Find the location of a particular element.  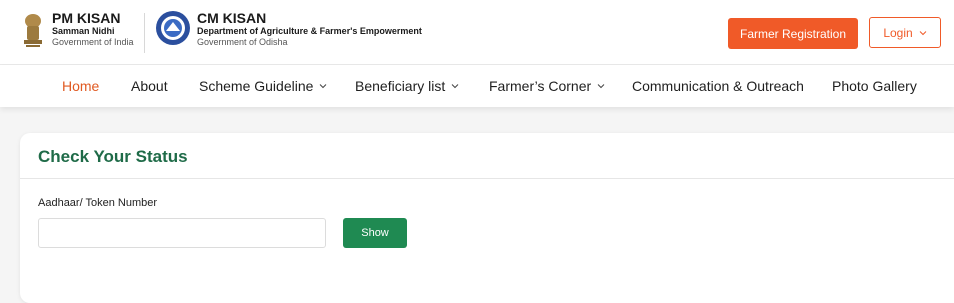

nav-item-photo-gallery: Photo Gallery is located at coordinates (874, 86).